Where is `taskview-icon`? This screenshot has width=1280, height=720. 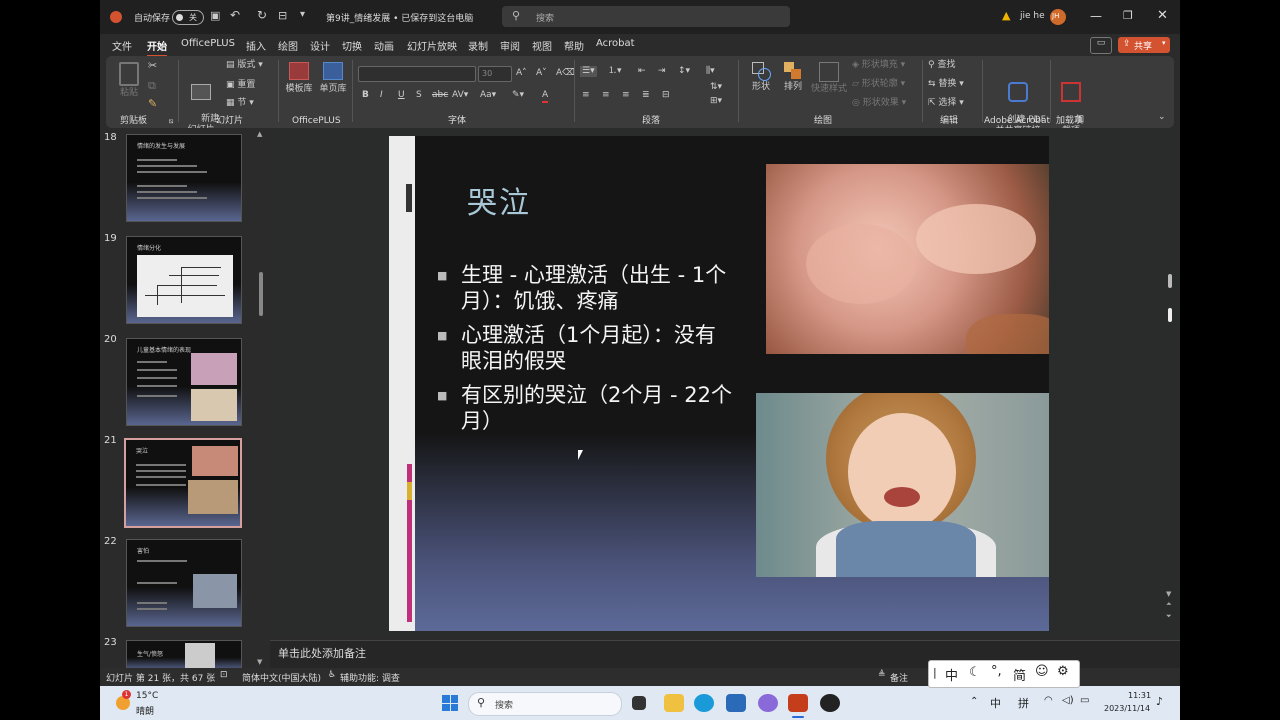
taskview-icon is located at coordinates (639, 703).